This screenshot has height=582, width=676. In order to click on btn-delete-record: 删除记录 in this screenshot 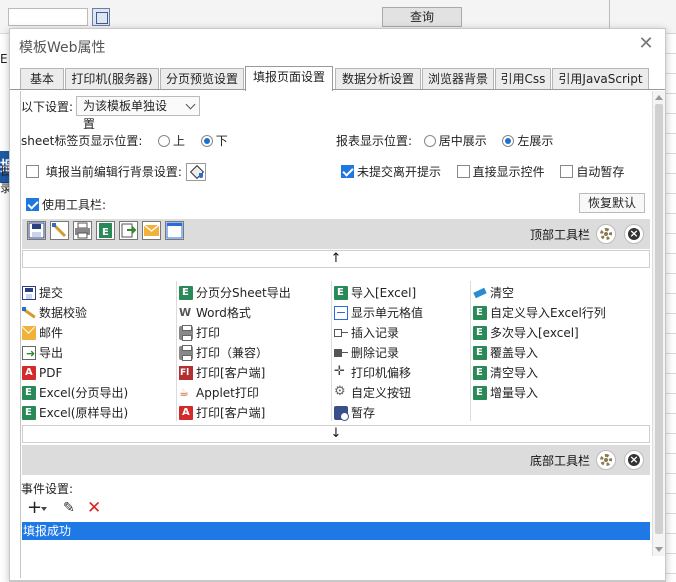, I will do `click(366, 353)`.